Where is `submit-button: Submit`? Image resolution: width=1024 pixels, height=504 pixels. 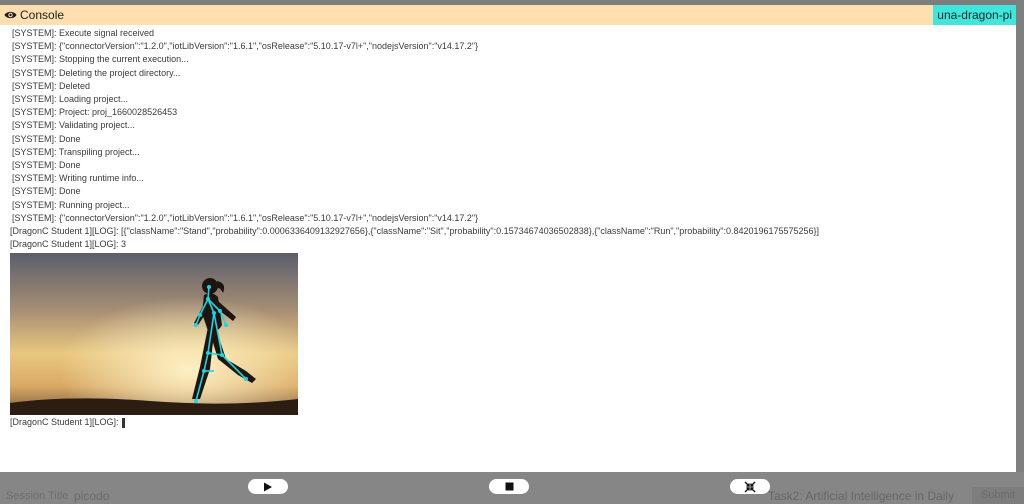
submit-button: Submit is located at coordinates (998, 495).